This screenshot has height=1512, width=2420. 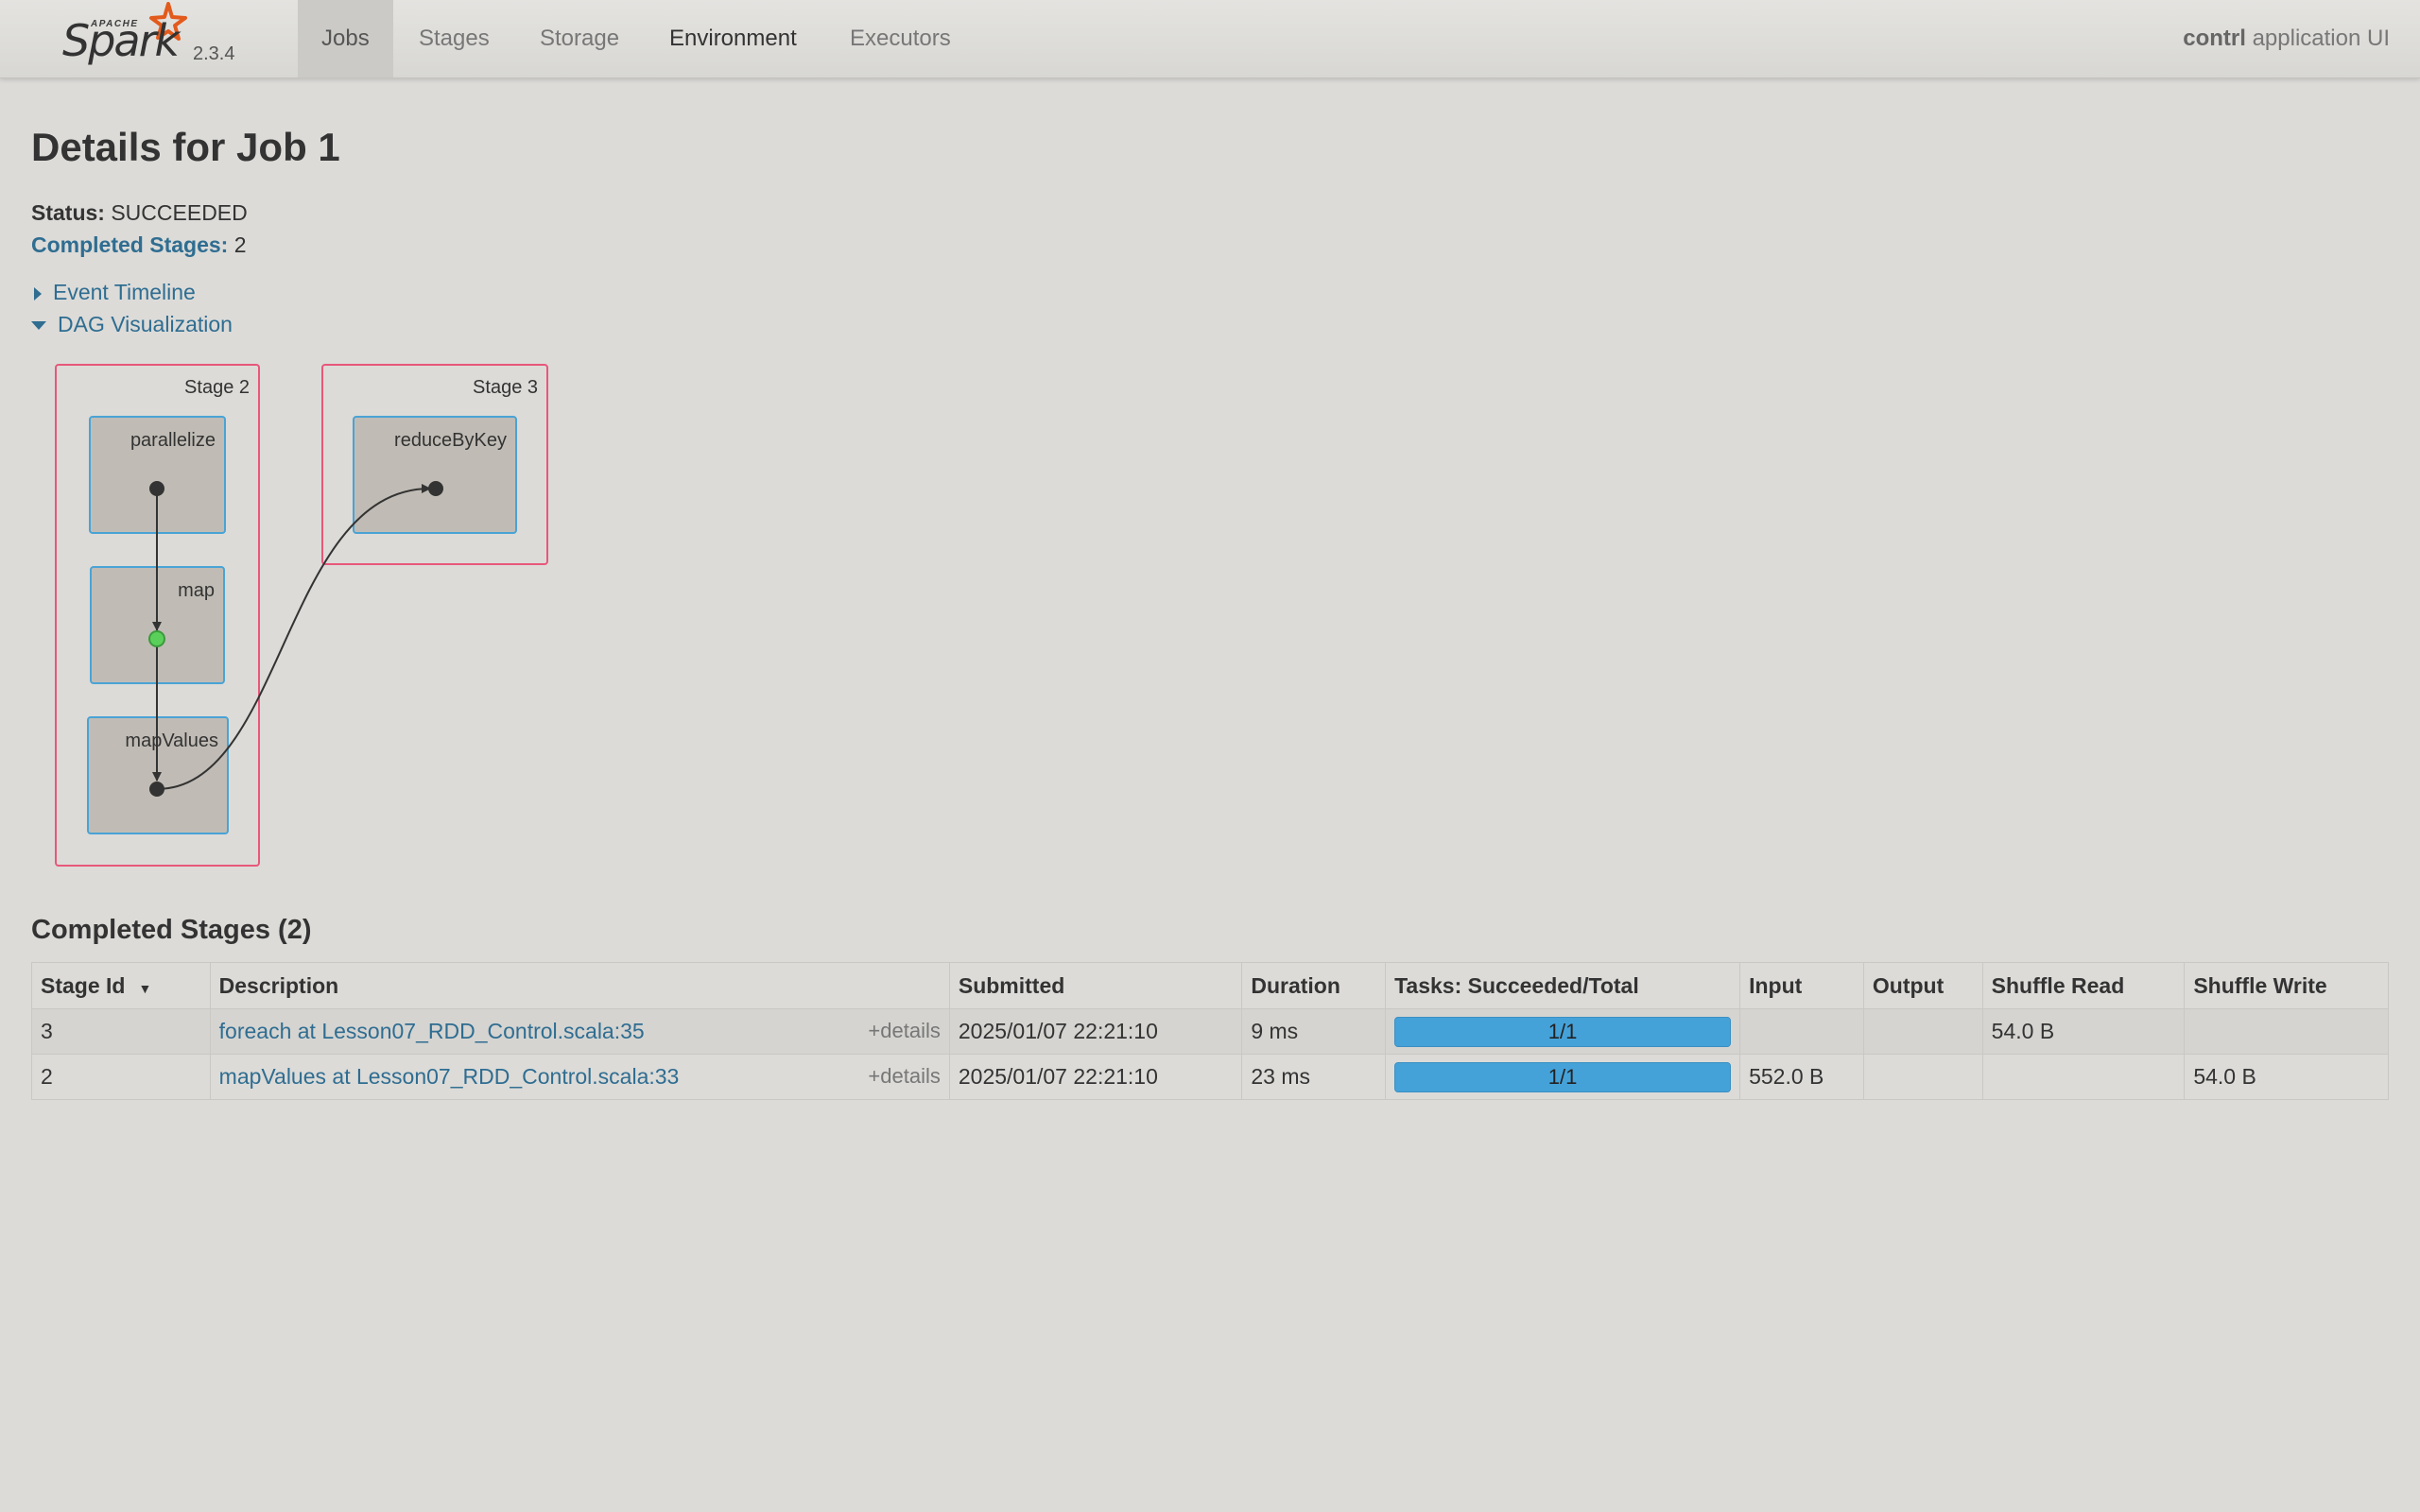 I want to click on tab-environment: Environment, so click(x=733, y=38).